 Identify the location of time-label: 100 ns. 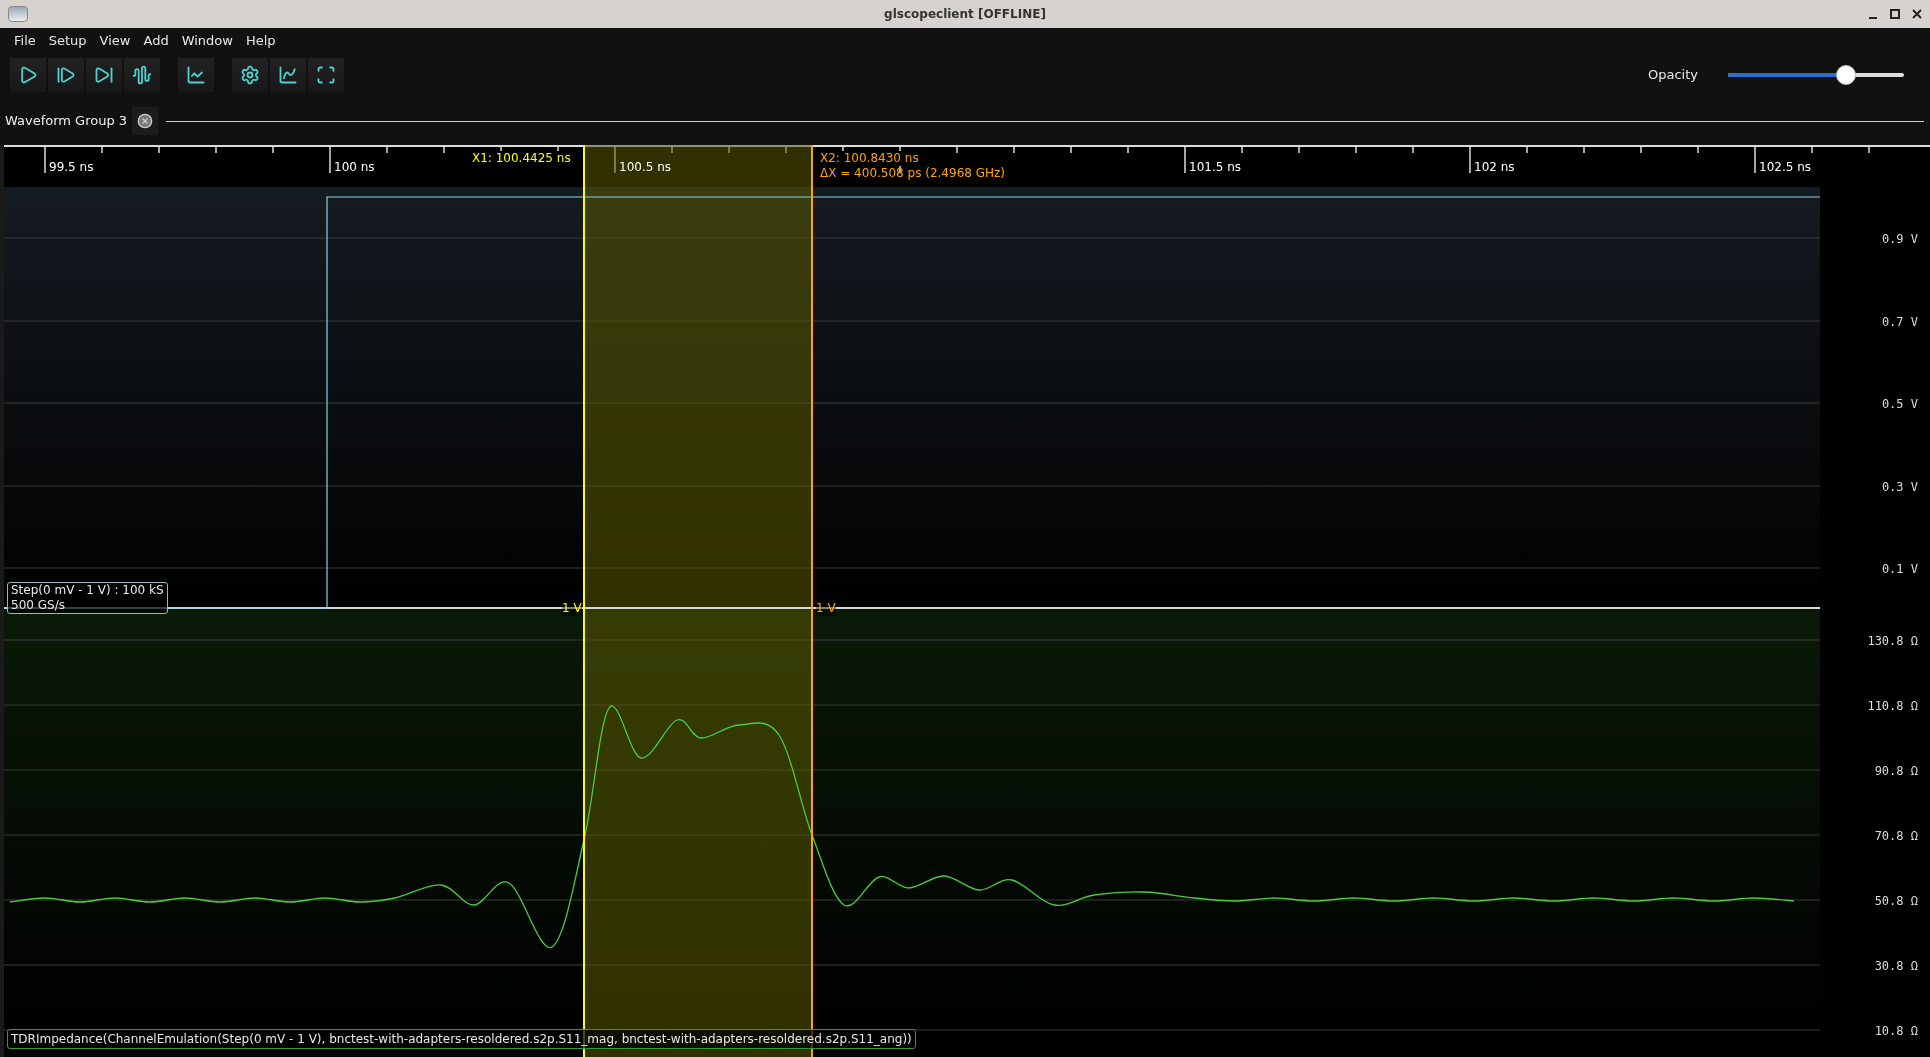
(354, 167).